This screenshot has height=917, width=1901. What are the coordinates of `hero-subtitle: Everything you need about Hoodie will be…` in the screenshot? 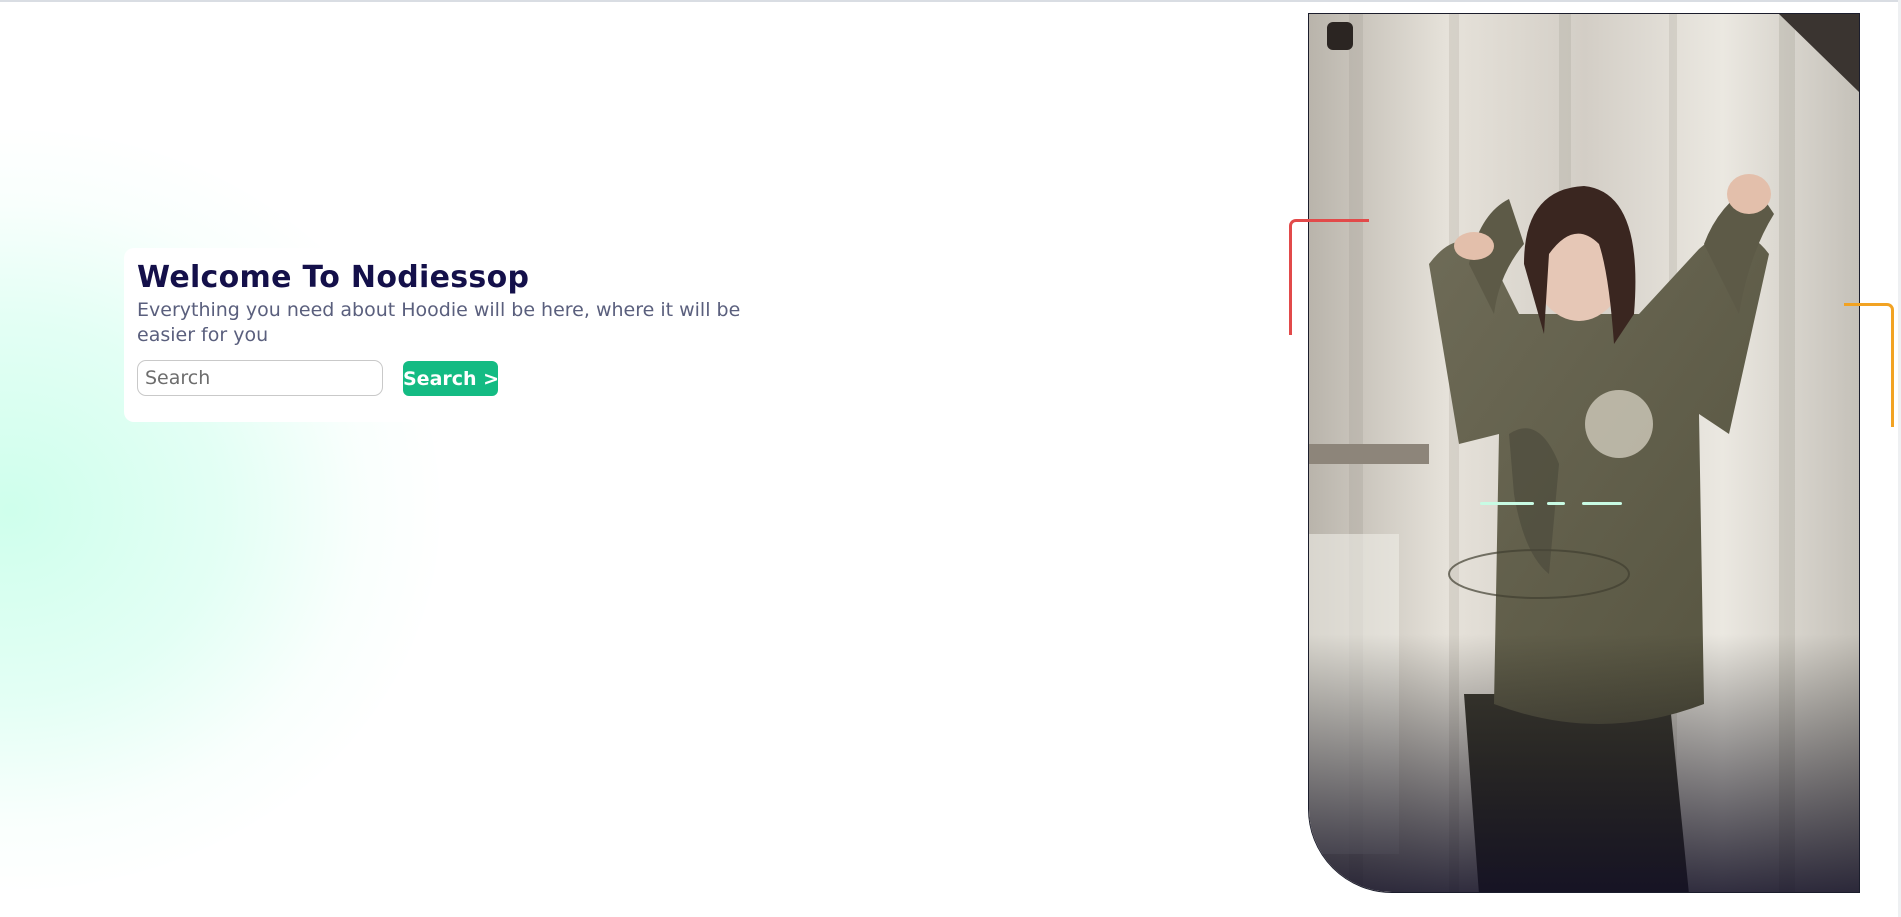 It's located at (439, 322).